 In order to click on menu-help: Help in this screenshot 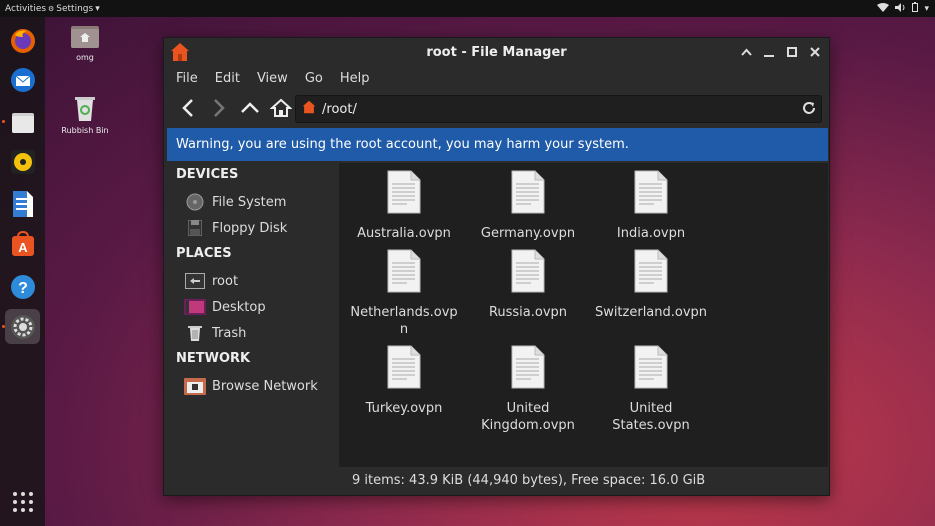, I will do `click(355, 78)`.